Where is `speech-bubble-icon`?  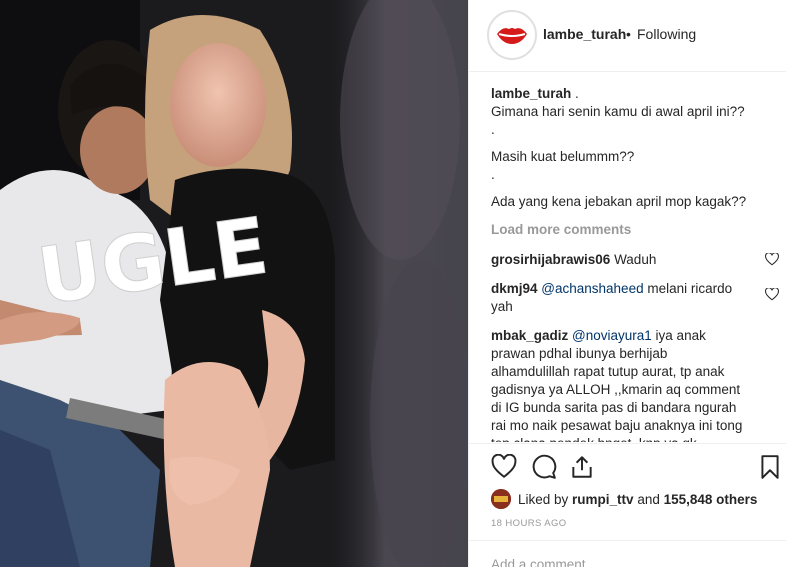 speech-bubble-icon is located at coordinates (544, 467).